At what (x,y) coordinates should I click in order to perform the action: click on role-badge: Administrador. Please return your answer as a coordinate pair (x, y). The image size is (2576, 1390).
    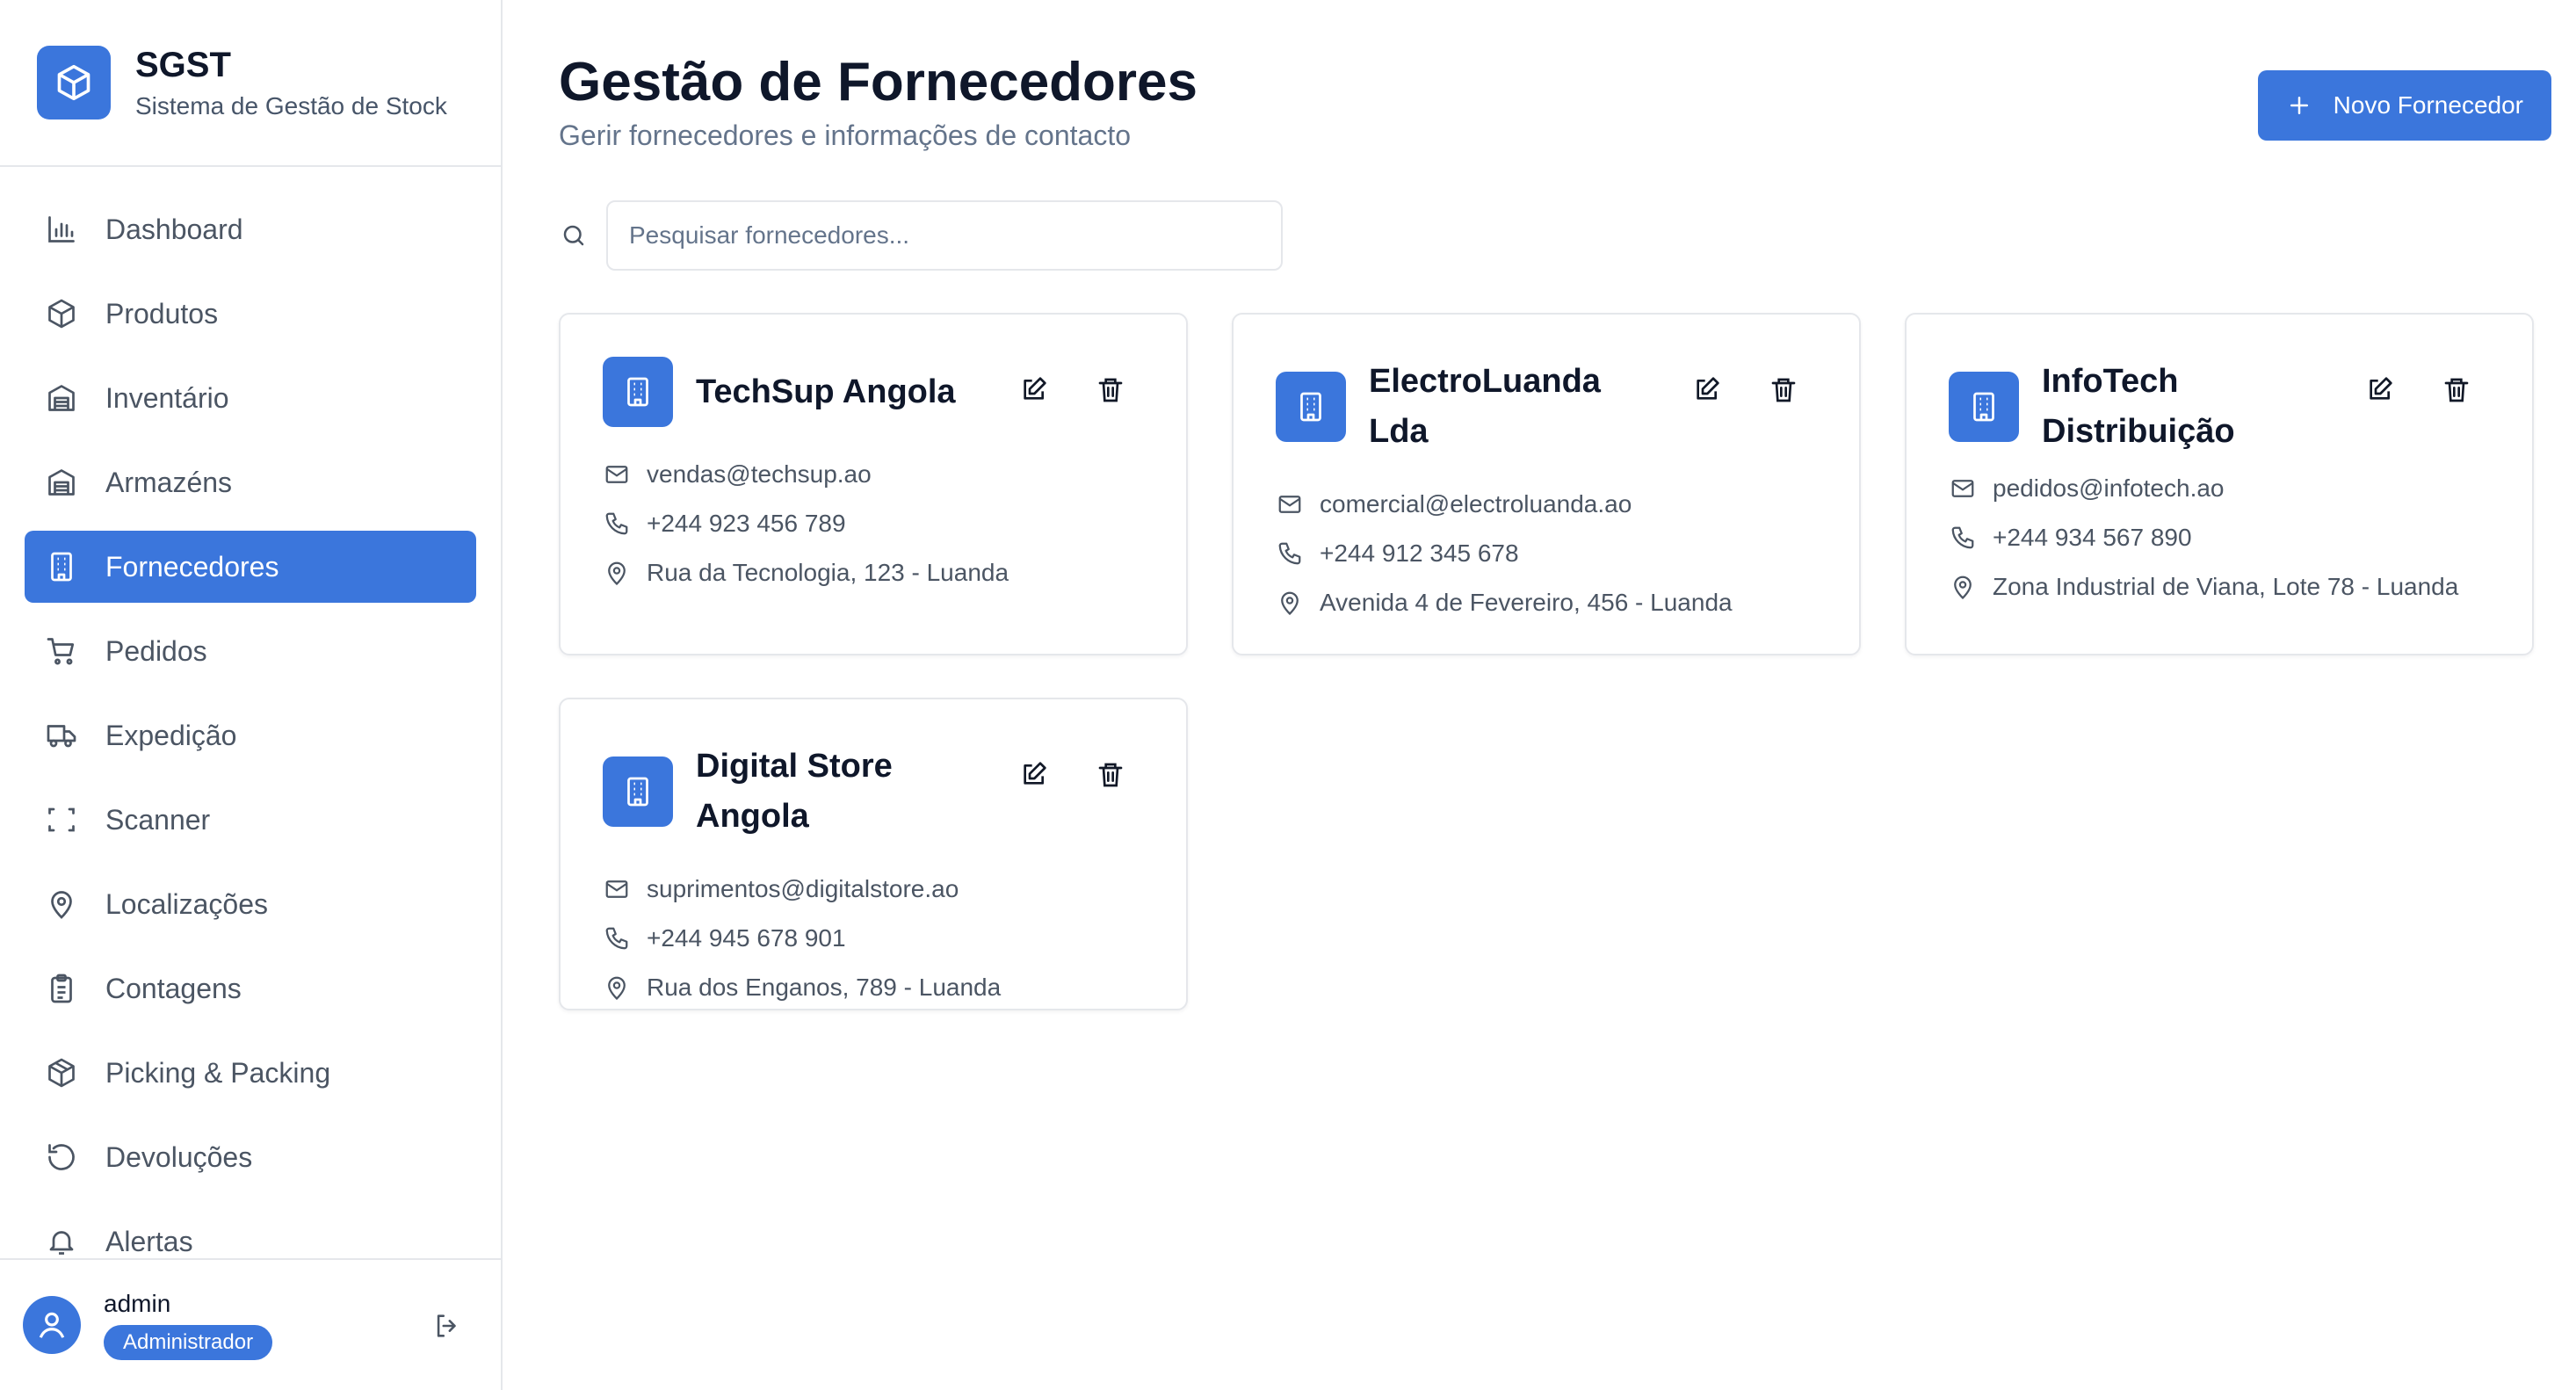
    Looking at the image, I should click on (188, 1342).